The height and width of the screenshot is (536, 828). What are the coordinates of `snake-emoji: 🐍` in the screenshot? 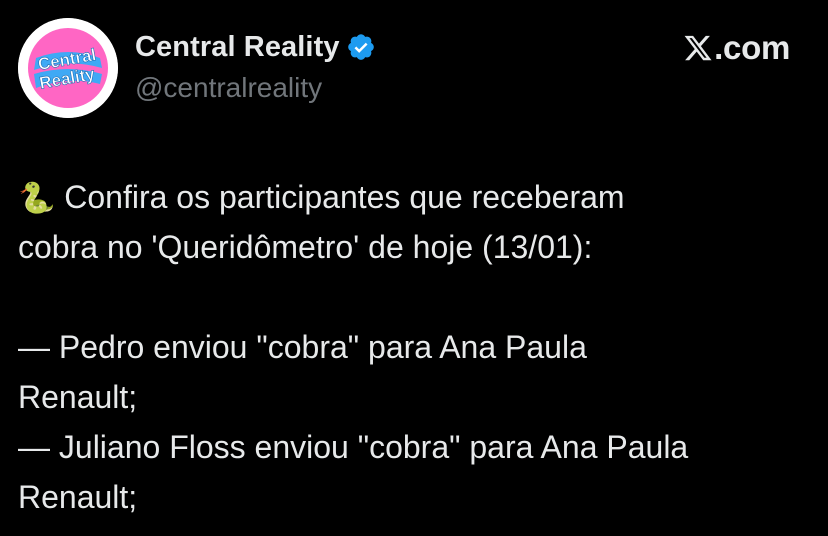 It's located at (37, 198).